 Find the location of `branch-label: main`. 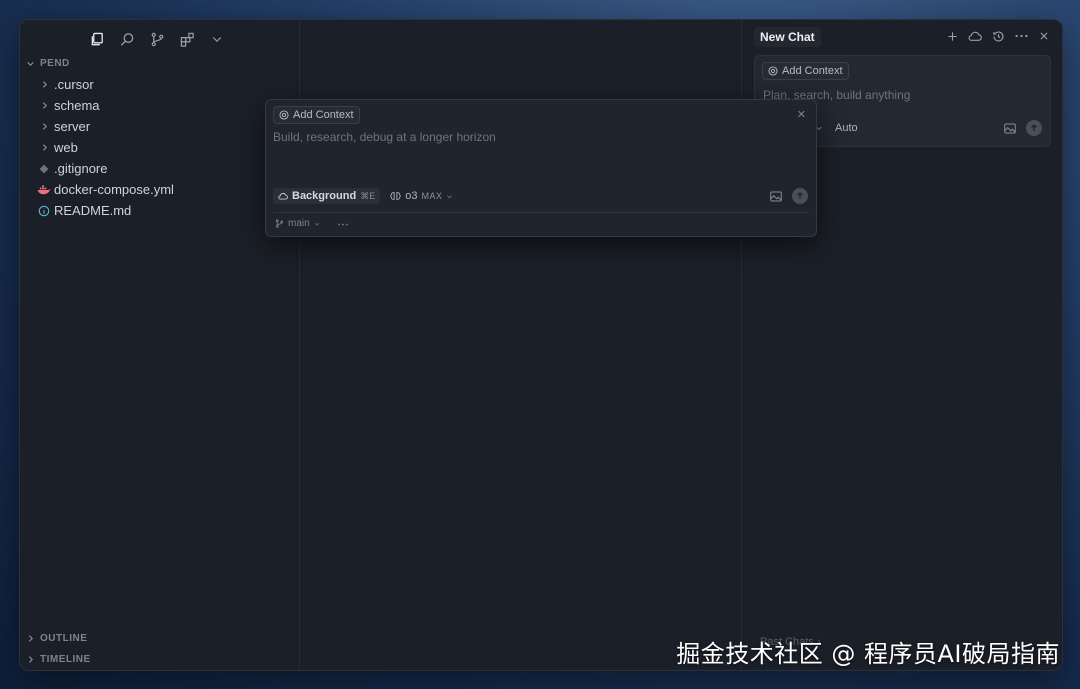

branch-label: main is located at coordinates (299, 223).